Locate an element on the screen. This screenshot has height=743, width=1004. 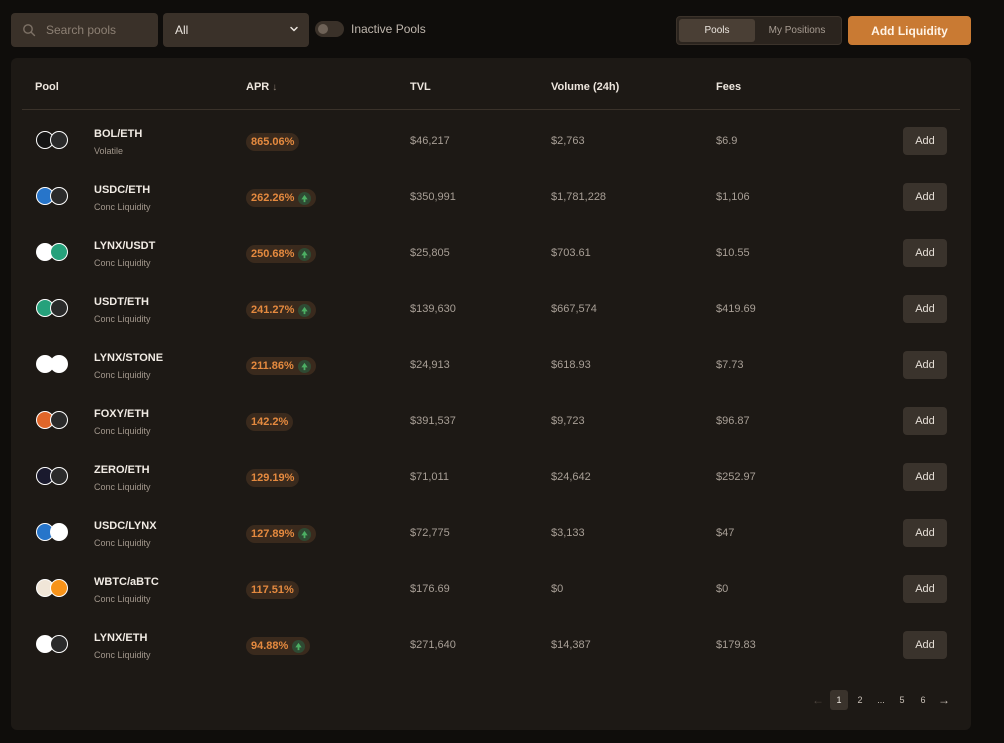
sort-down-icon: ↓ is located at coordinates (275, 87).